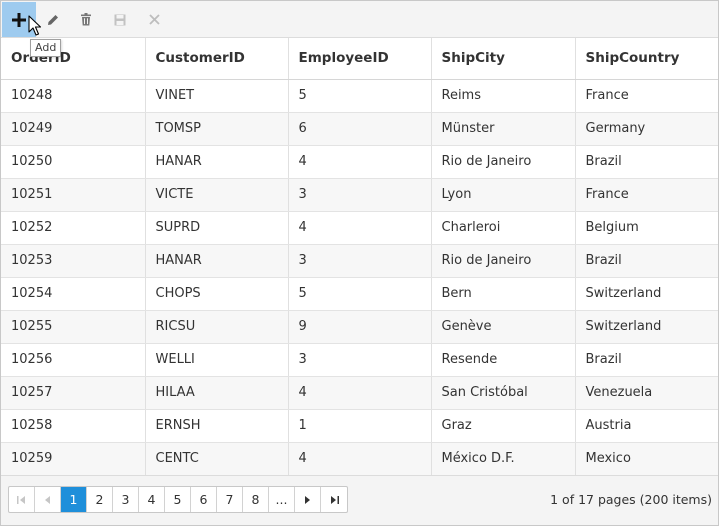 Image resolution: width=719 pixels, height=526 pixels. Describe the element at coordinates (73, 393) in the screenshot. I see `cell-orderid: 10257` at that location.